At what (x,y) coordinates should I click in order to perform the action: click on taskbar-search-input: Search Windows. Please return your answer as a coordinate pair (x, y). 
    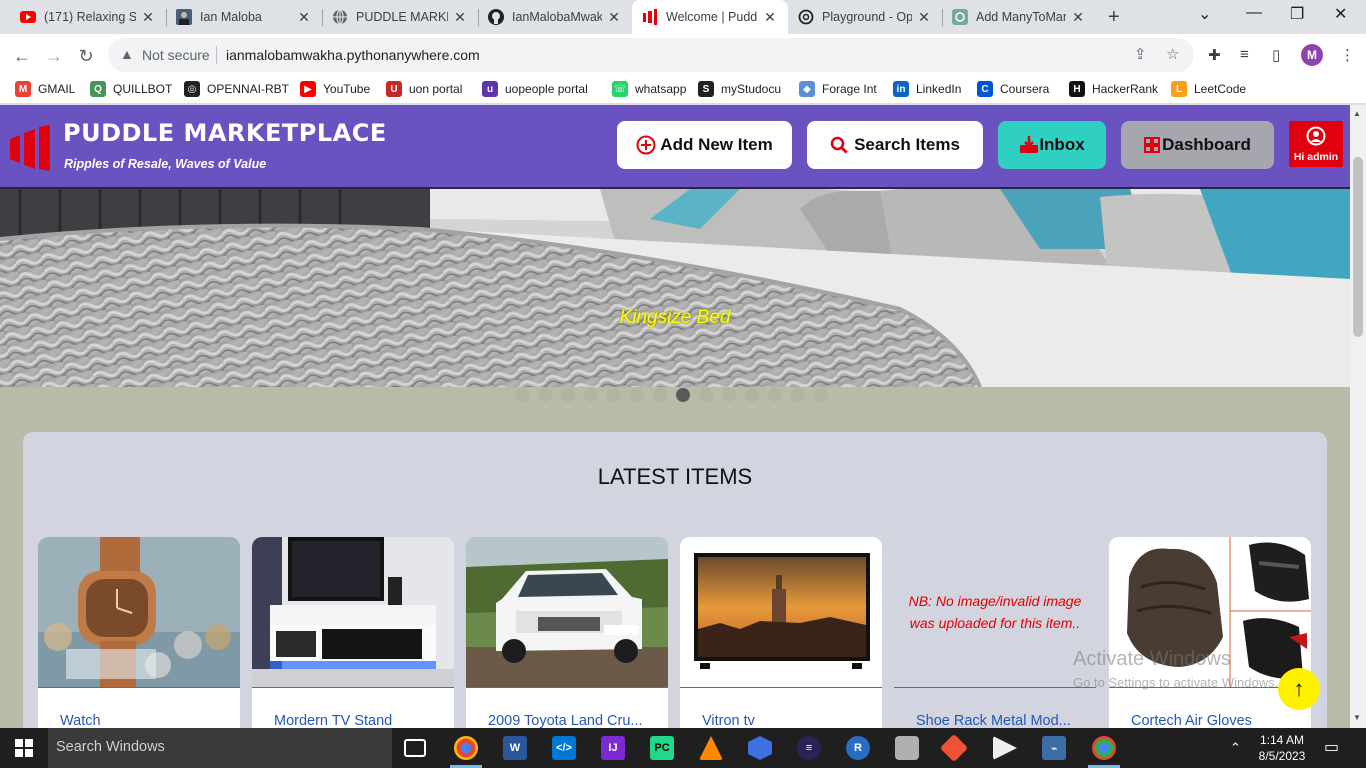
    Looking at the image, I should click on (220, 748).